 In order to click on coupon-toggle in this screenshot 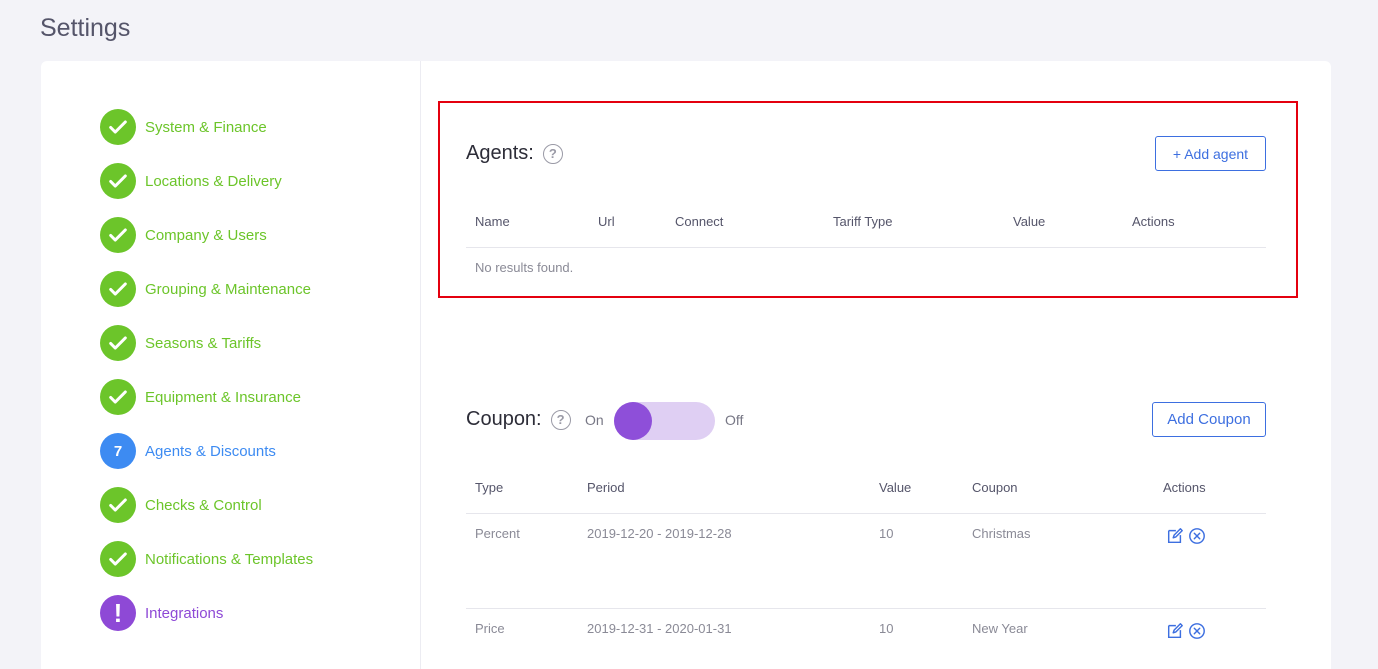, I will do `click(664, 421)`.